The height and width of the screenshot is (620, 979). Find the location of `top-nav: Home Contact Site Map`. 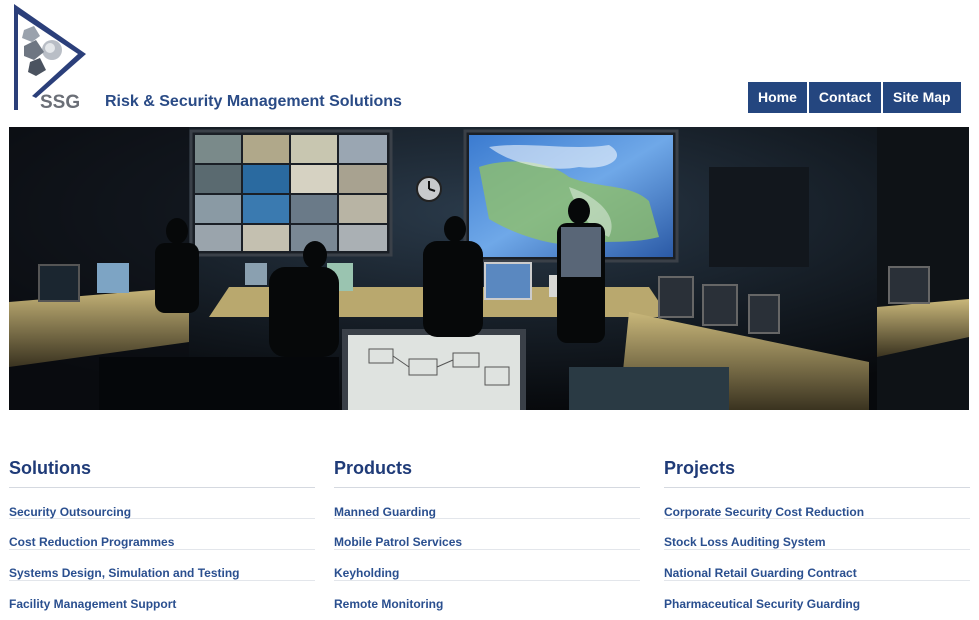

top-nav: Home Contact Site Map is located at coordinates (854, 97).